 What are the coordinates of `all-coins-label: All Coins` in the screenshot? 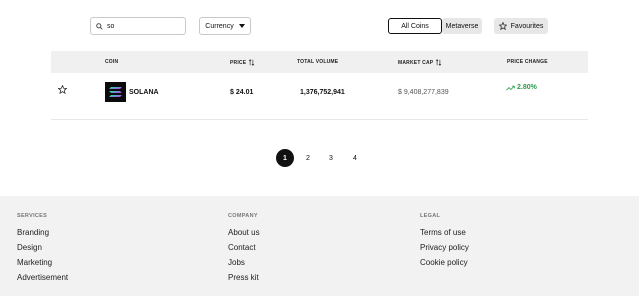 It's located at (415, 26).